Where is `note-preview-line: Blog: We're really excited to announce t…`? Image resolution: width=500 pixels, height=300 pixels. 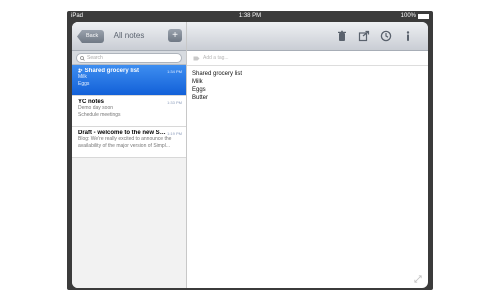
note-preview-line: Blog: We're really excited to announce t… is located at coordinates (125, 139).